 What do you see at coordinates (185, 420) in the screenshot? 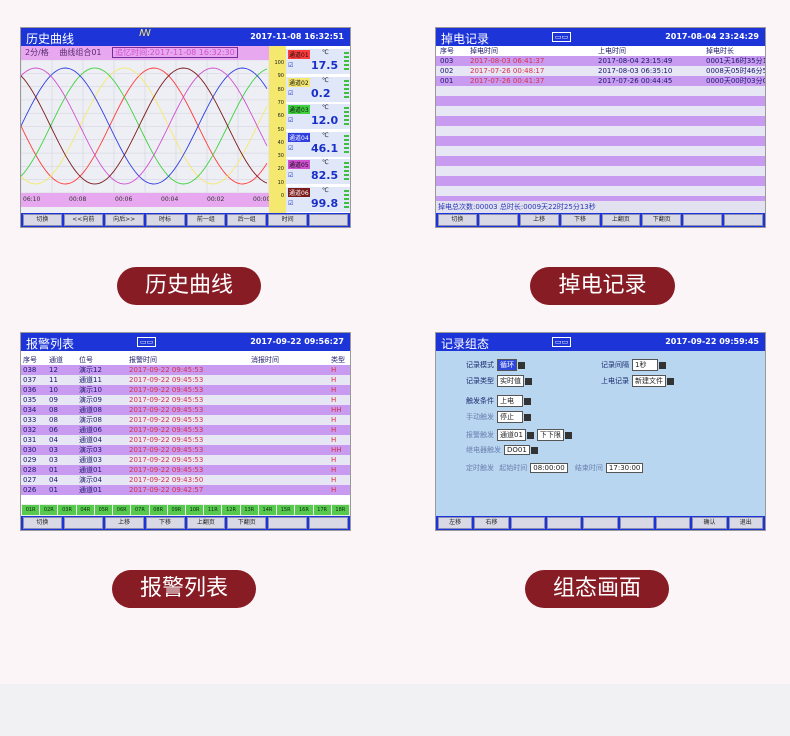
I see `table-row: 033 08 演示08 2017-09-22 09:45:53 H` at bounding box center [185, 420].